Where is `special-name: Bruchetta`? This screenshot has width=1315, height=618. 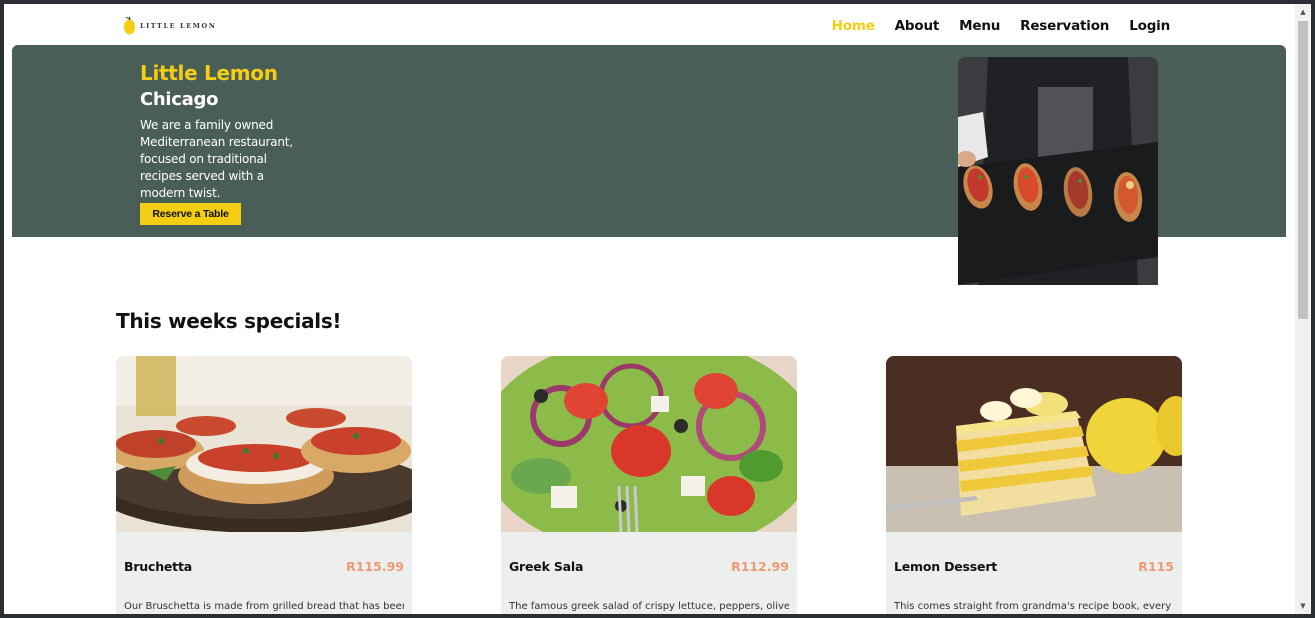 special-name: Bruchetta is located at coordinates (158, 566).